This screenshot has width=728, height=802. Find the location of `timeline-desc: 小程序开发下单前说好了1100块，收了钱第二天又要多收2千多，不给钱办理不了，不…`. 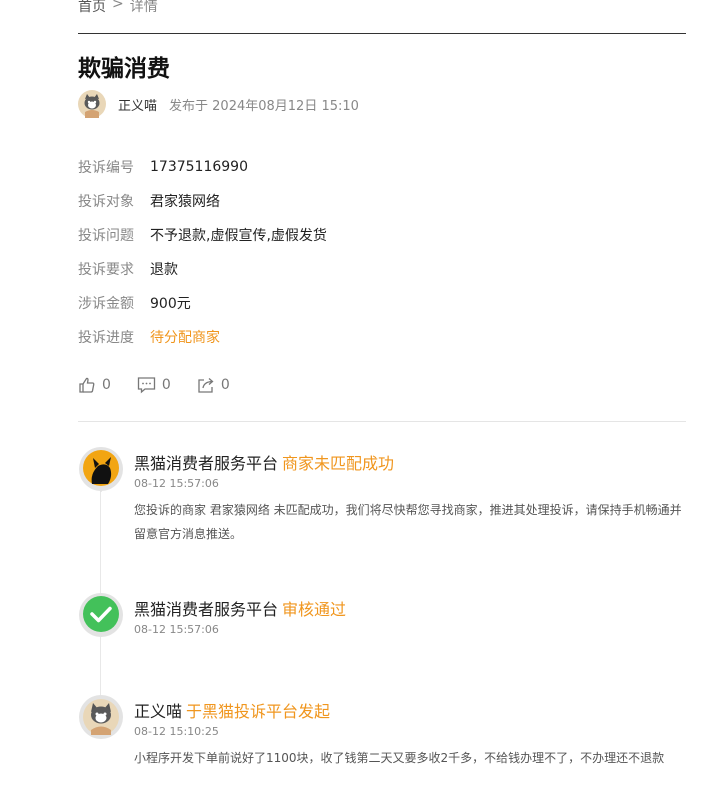

timeline-desc: 小程序开发下单前说好了1100块，收了钱第二天又要多收2千多，不给钱办理不了，不… is located at coordinates (399, 758).